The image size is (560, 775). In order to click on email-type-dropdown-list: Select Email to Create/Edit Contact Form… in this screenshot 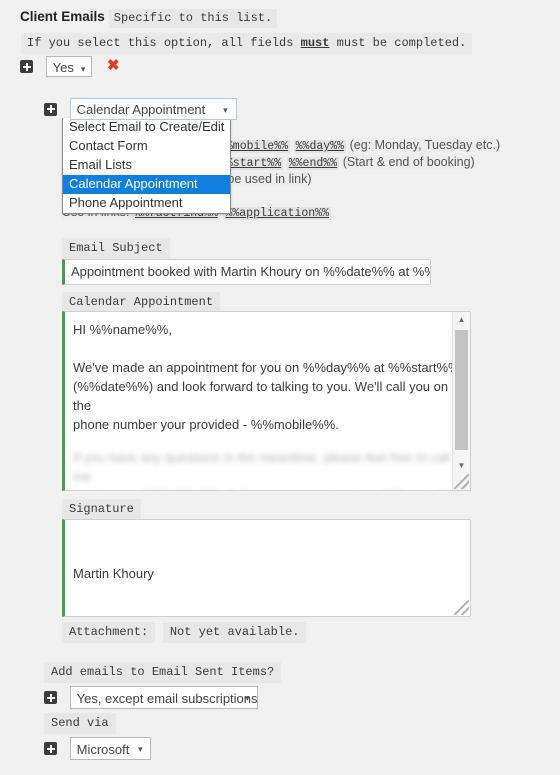, I will do `click(146, 166)`.